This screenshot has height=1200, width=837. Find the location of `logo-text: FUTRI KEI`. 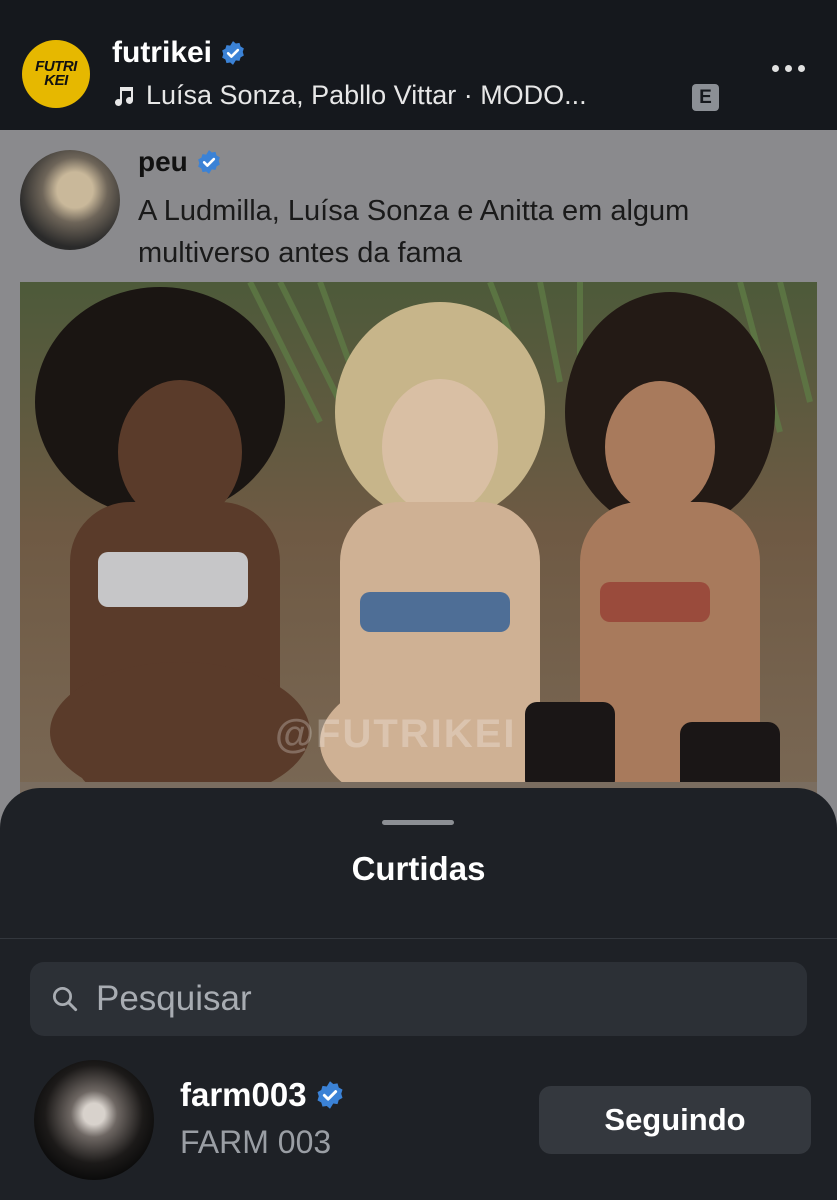

logo-text: FUTRI KEI is located at coordinates (56, 73).